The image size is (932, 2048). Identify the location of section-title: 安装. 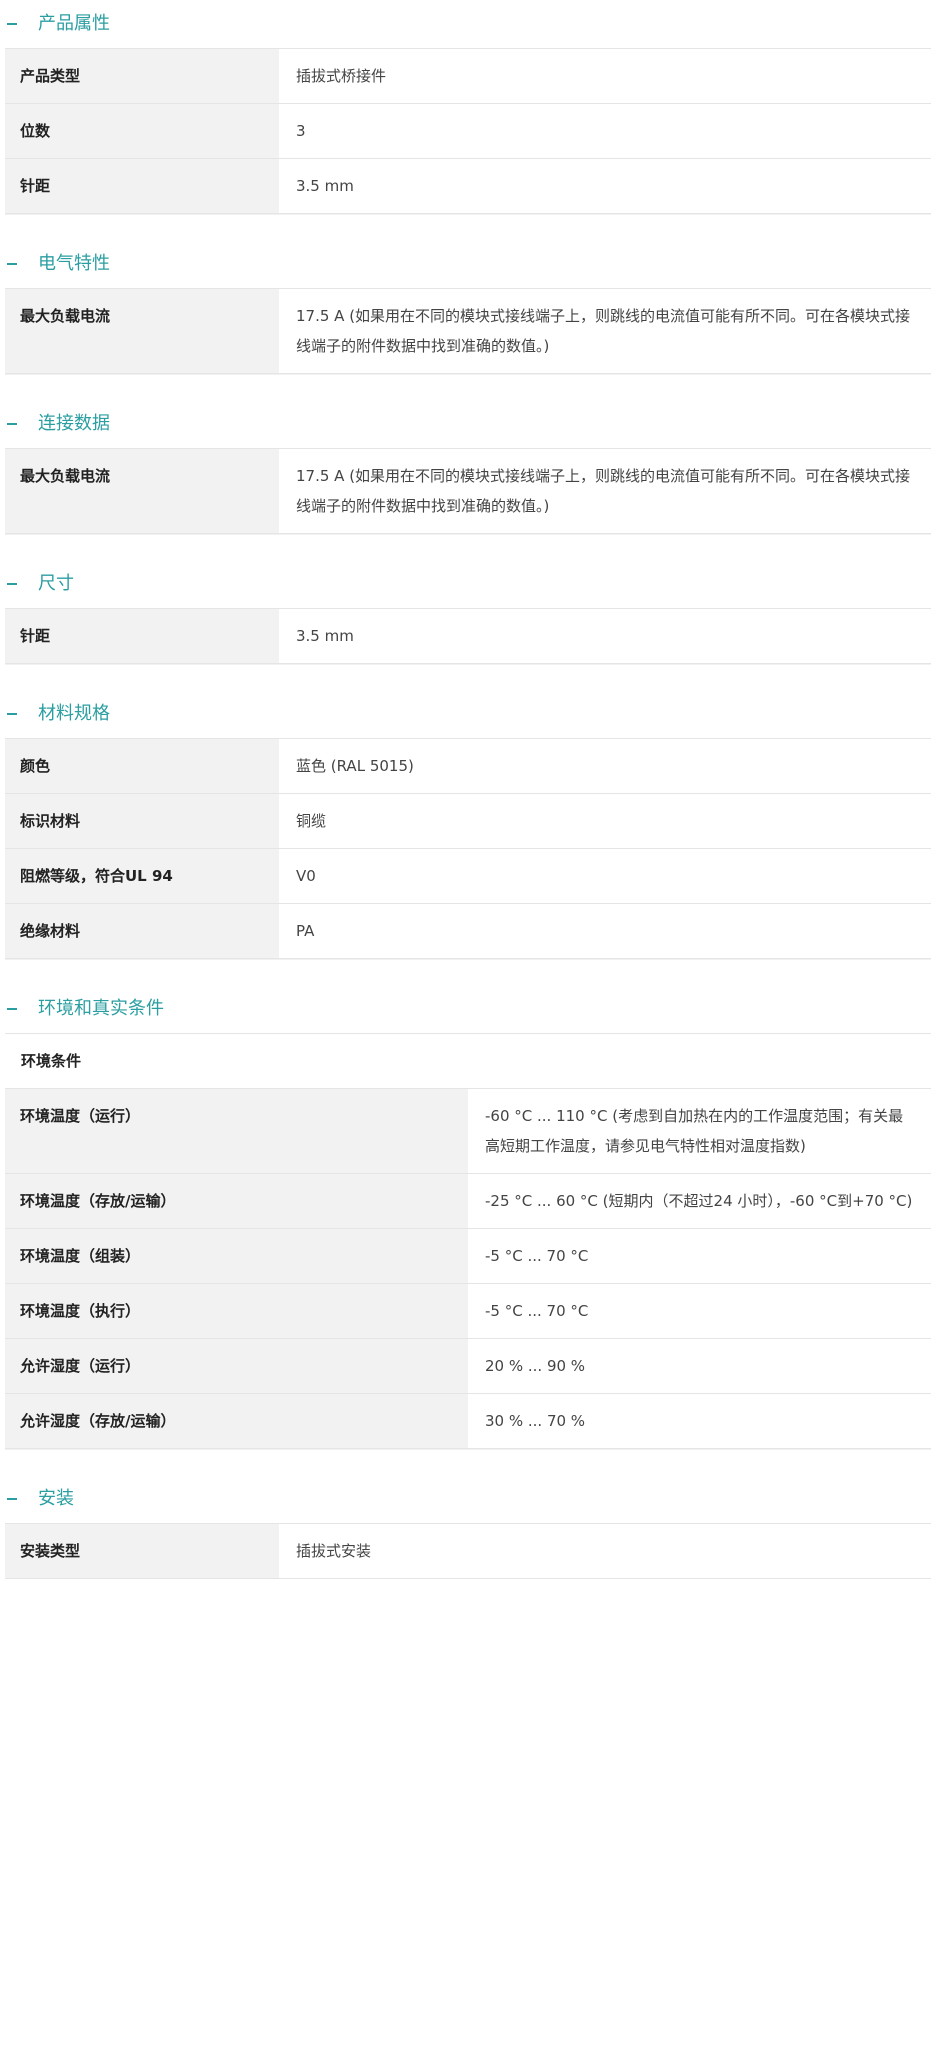
(56, 1498).